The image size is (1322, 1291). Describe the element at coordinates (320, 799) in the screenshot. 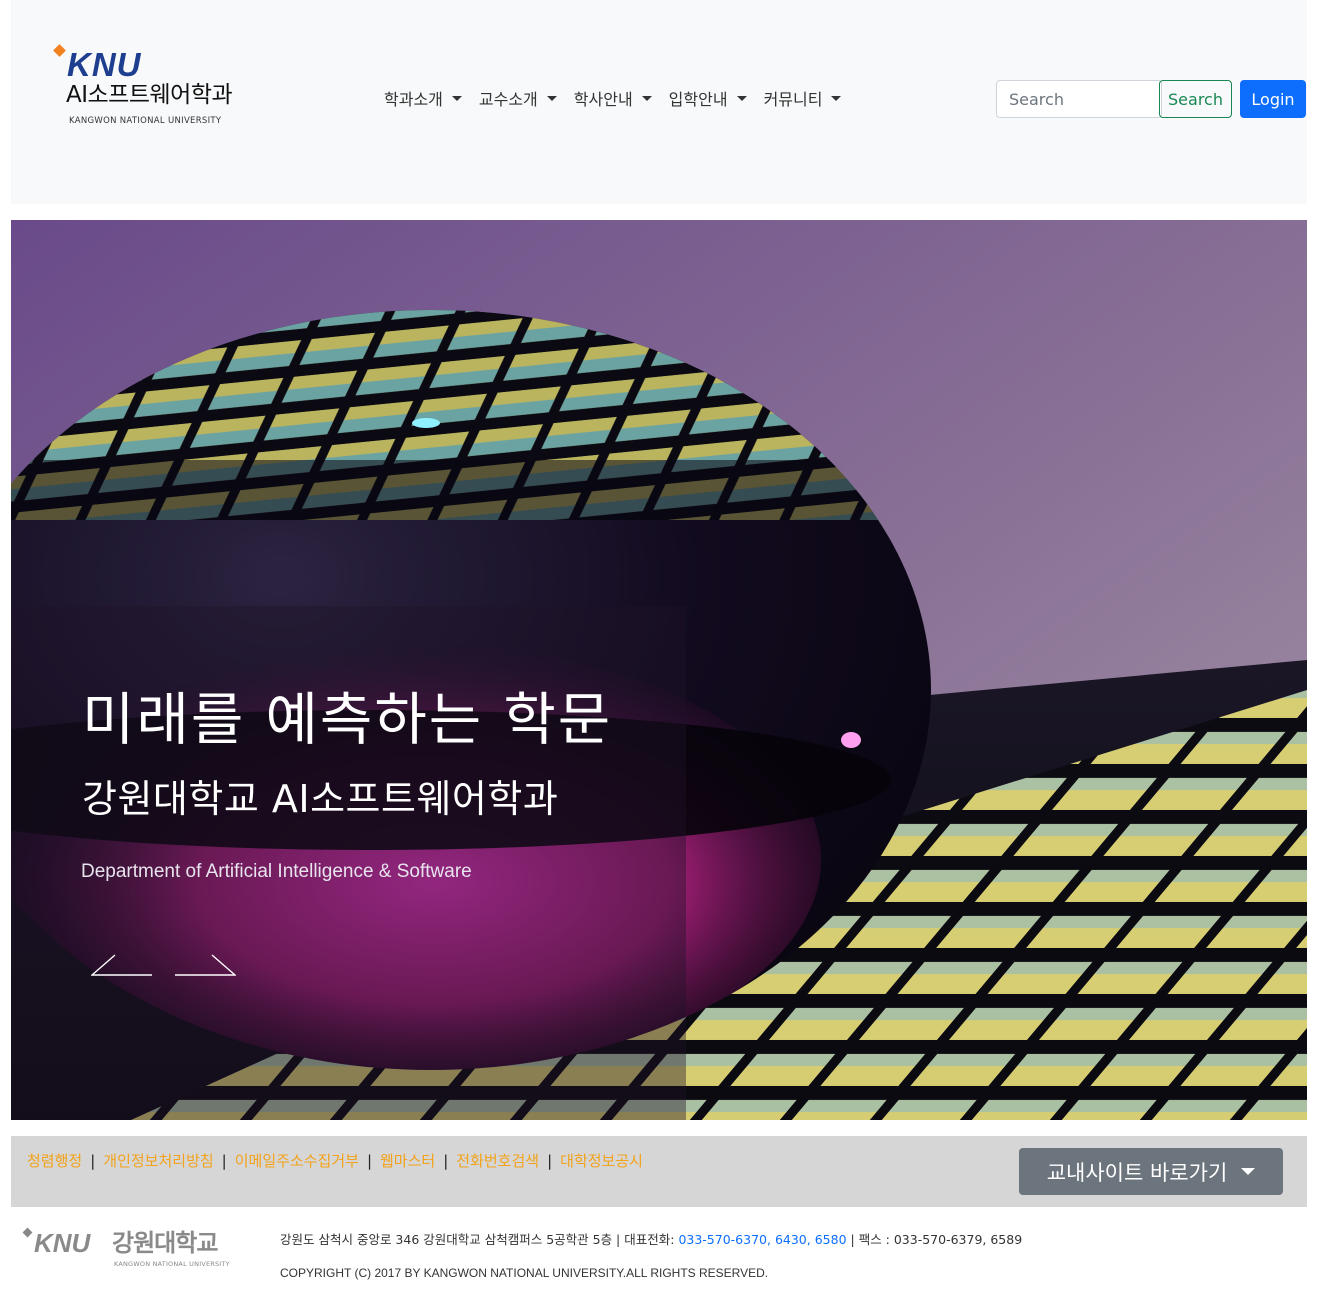

I see `hero-subtitle: 강원대학교 AI소프트웨어학과` at that location.